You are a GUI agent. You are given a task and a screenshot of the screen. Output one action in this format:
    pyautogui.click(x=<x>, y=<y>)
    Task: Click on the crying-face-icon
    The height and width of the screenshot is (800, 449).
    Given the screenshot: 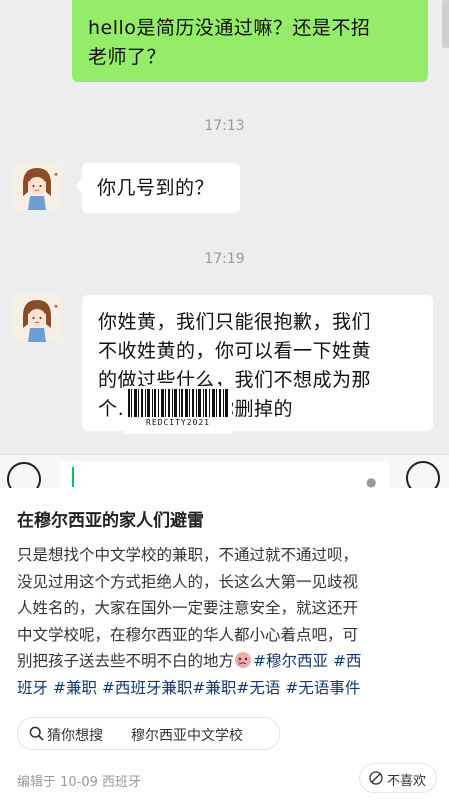 What is the action you would take?
    pyautogui.click(x=243, y=660)
    